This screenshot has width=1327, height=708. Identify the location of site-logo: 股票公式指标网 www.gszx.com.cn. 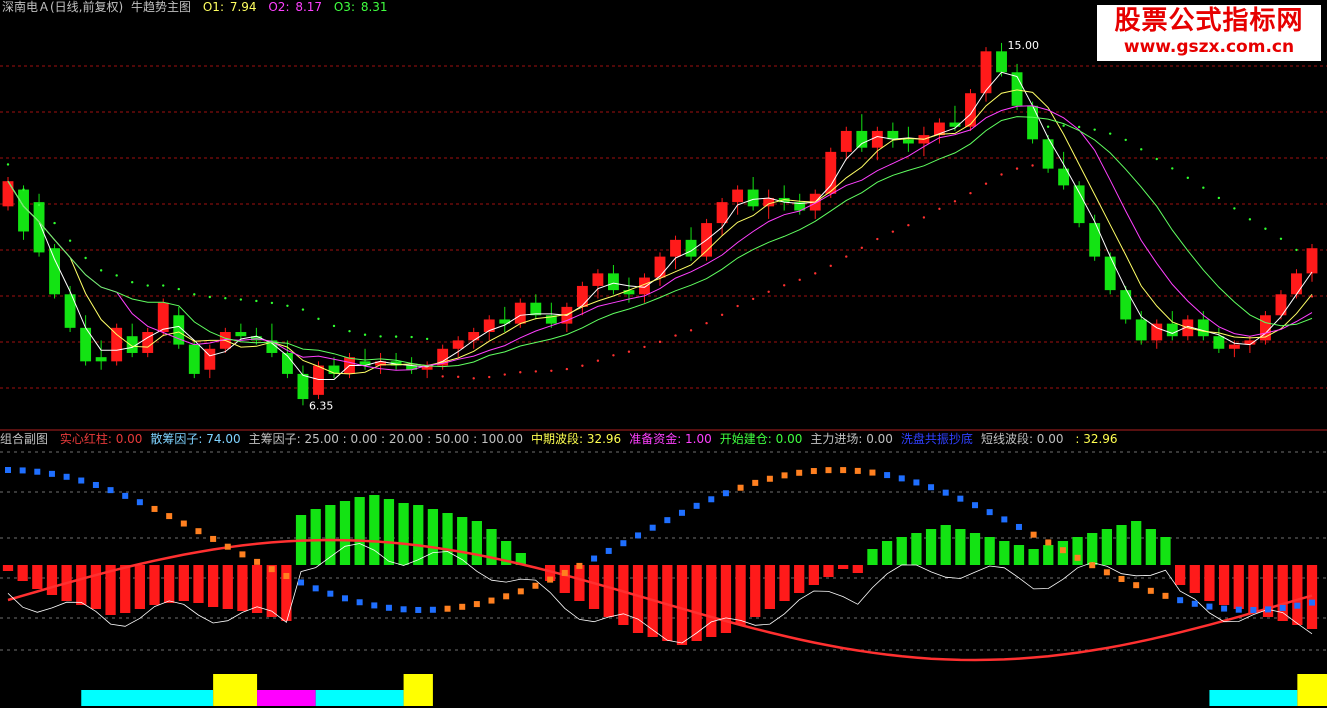
(1209, 33).